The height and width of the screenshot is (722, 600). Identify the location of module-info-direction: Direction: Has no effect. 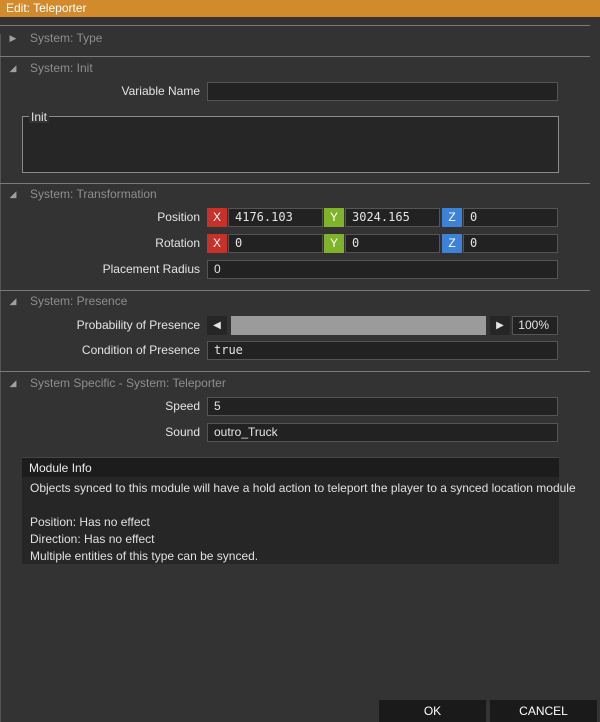
(92, 539).